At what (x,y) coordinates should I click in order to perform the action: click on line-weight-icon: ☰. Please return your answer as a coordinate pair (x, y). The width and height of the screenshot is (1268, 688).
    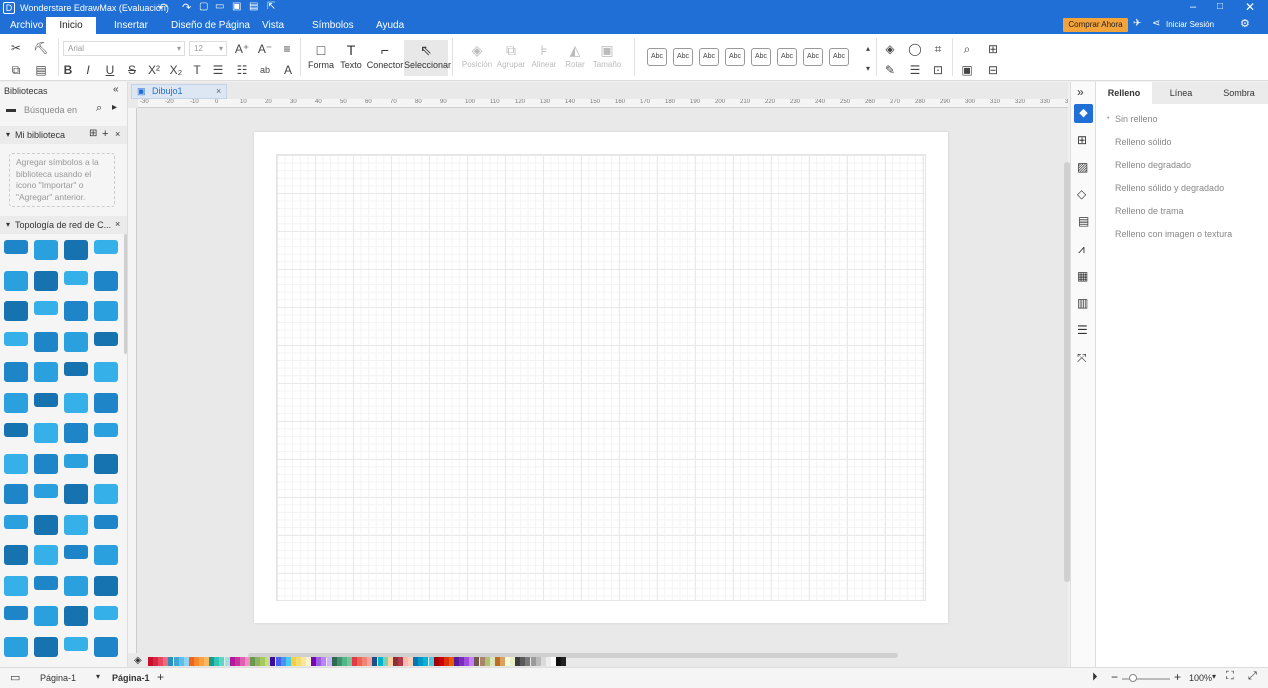
    Looking at the image, I should click on (915, 70).